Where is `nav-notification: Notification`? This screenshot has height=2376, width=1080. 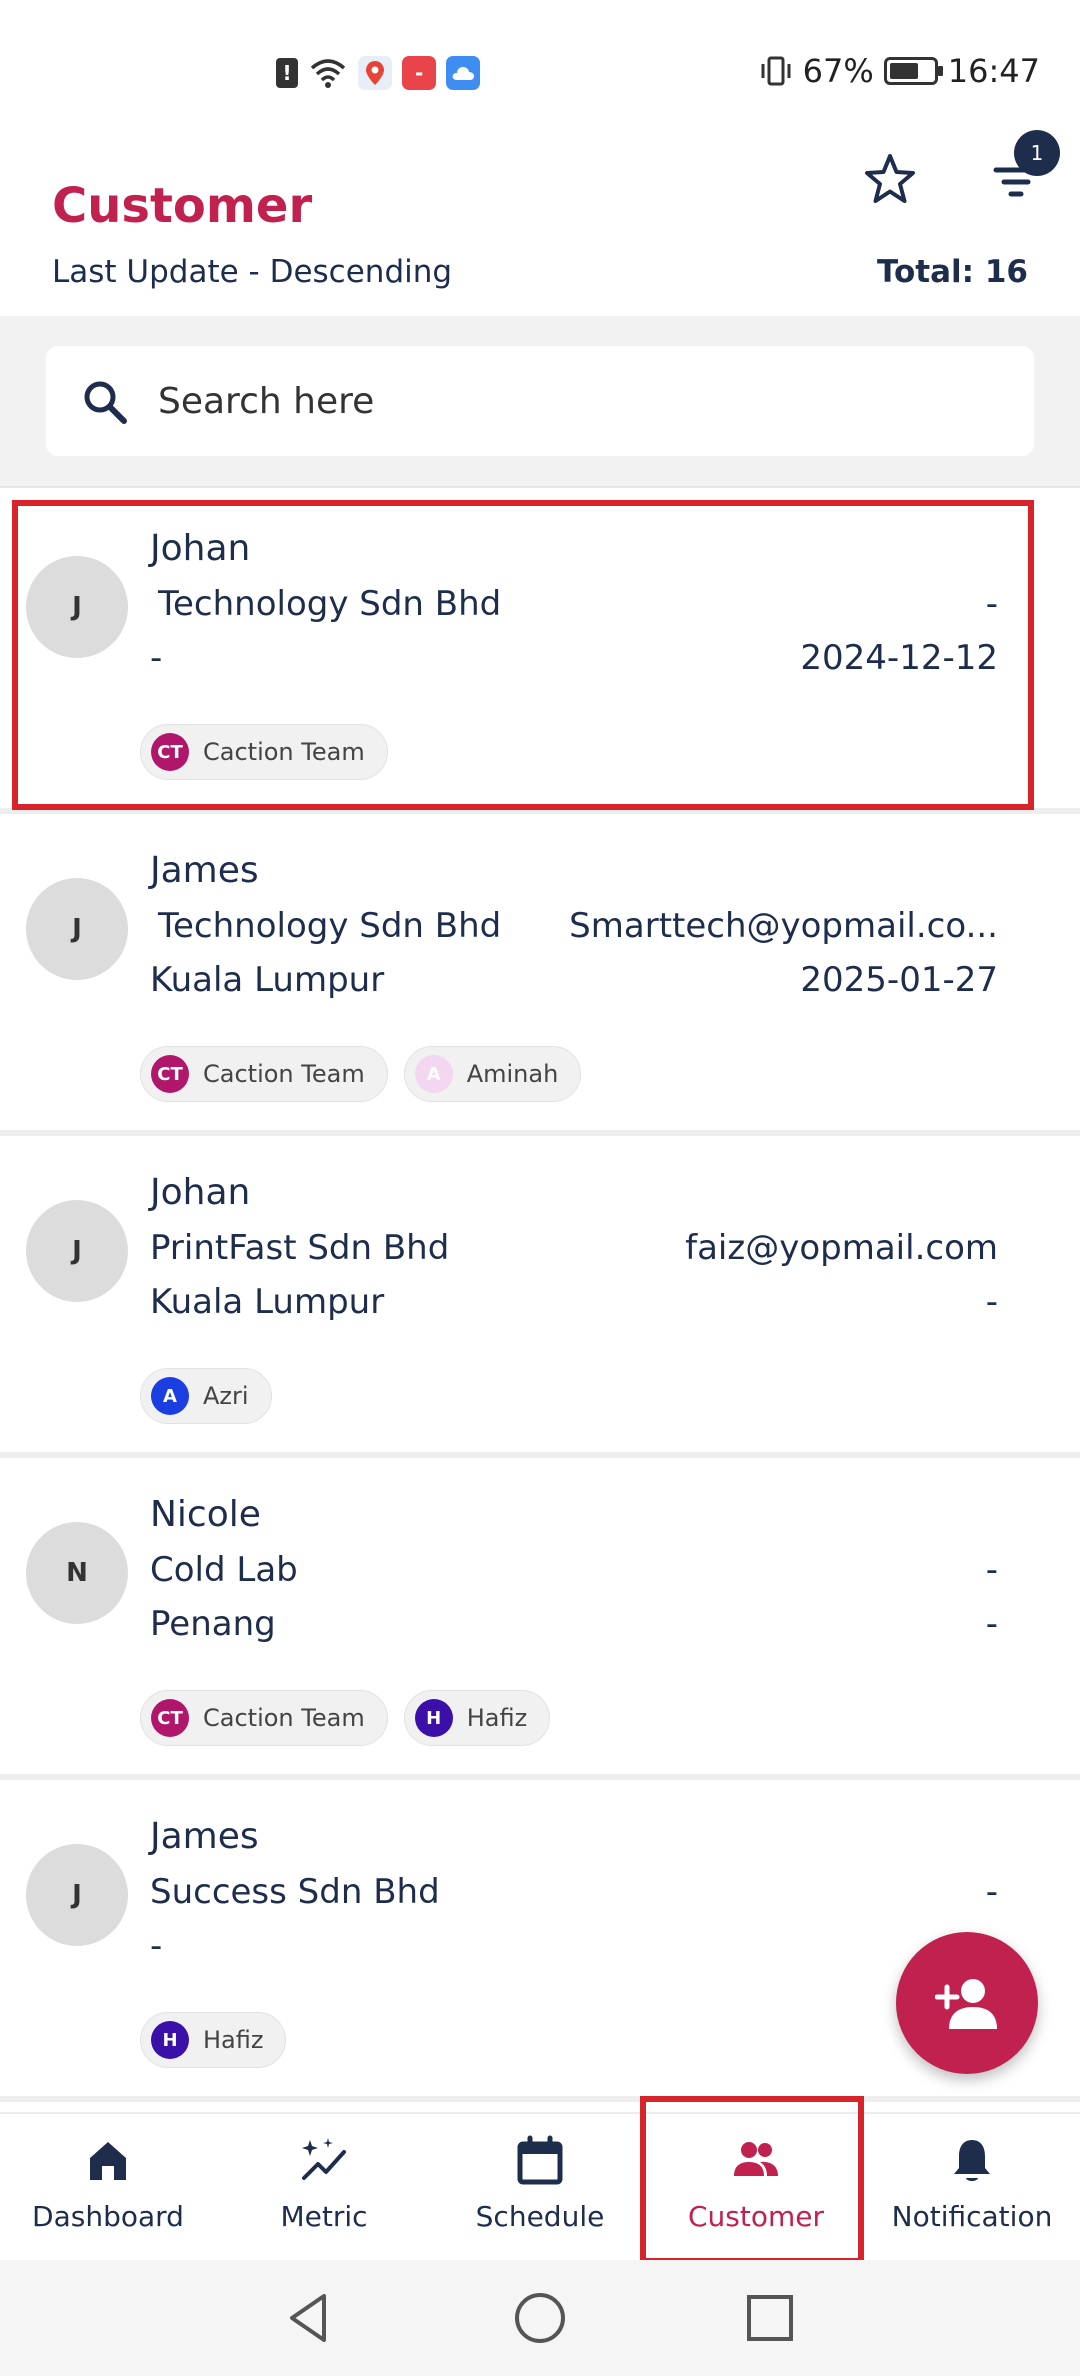 nav-notification: Notification is located at coordinates (972, 2187).